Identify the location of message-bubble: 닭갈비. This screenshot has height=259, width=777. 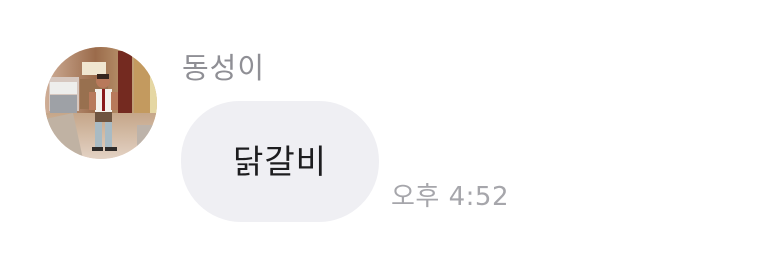
(280, 161).